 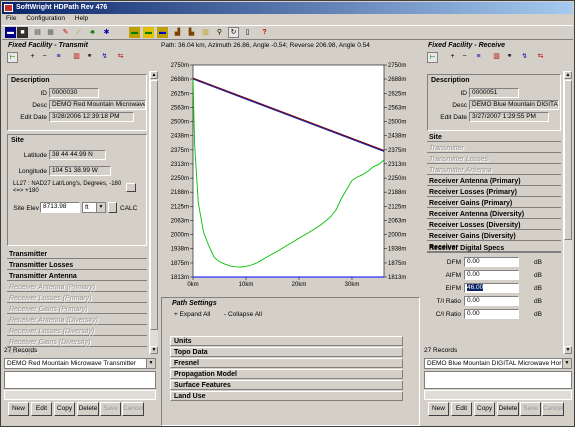 What do you see at coordinates (191, 32) in the screenshot?
I see `terrain2-icon: ▙` at bounding box center [191, 32].